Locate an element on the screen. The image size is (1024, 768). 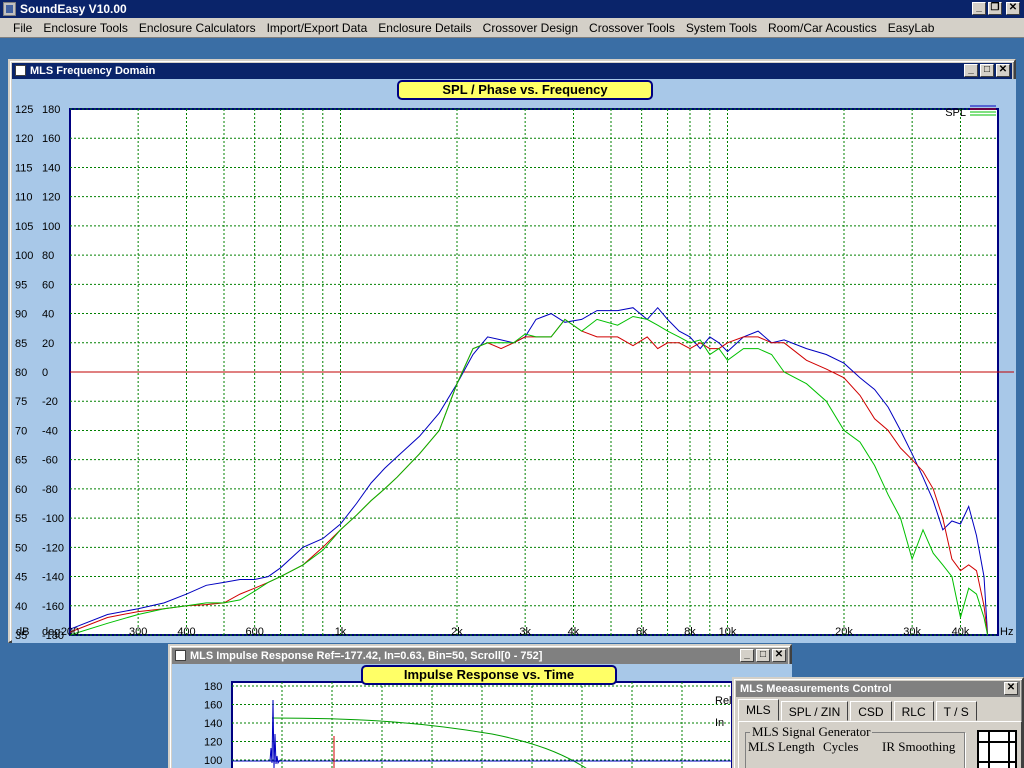
menu-file: File is located at coordinates (22, 27).